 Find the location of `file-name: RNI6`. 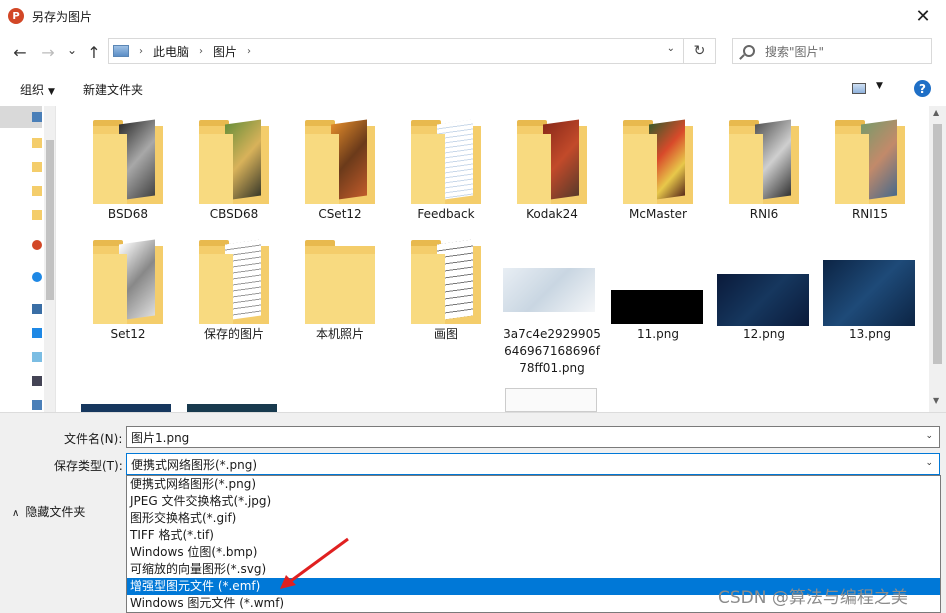

file-name: RNI6 is located at coordinates (764, 214).